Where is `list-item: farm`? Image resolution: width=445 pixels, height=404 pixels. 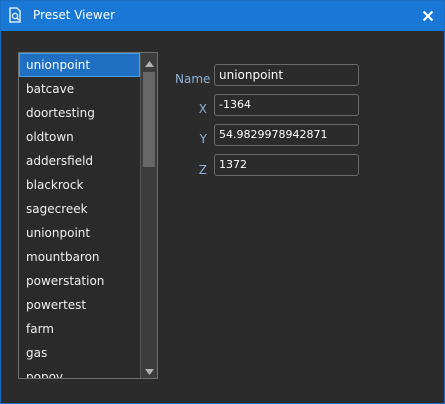 list-item: farm is located at coordinates (79, 329).